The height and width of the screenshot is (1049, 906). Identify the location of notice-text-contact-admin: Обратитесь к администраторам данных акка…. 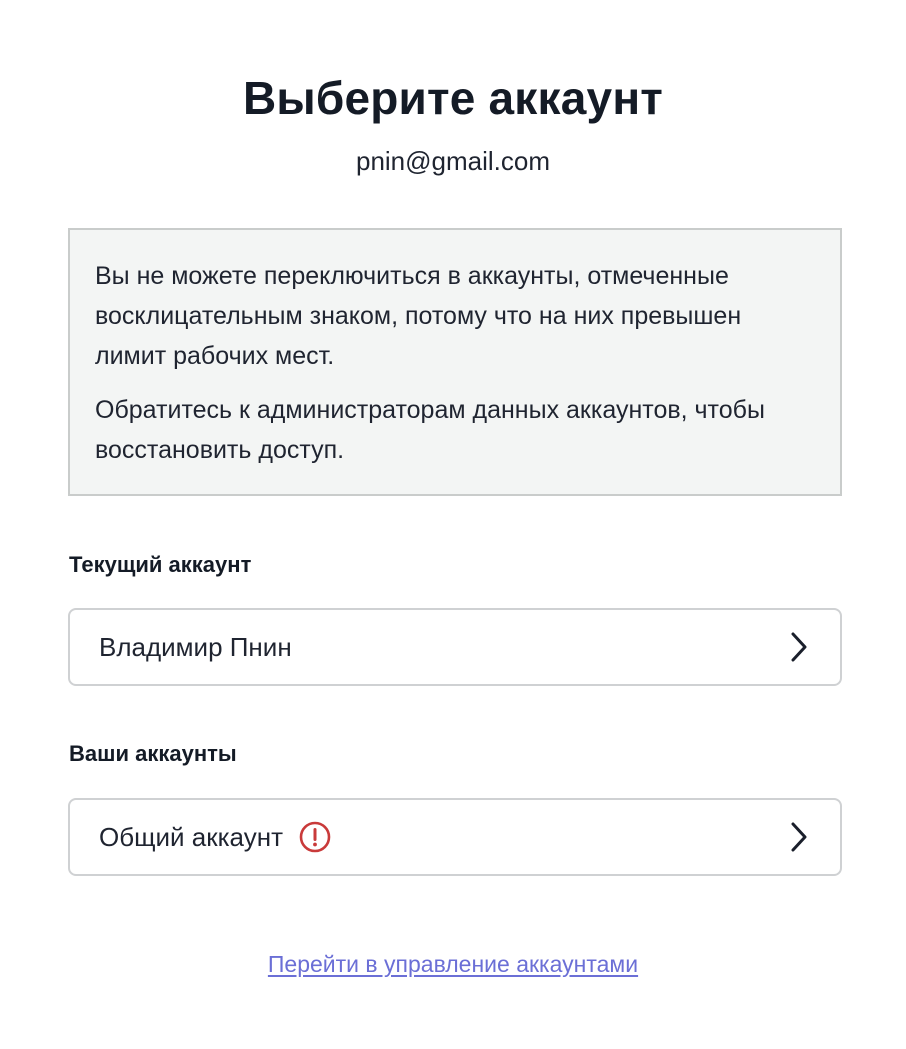
(430, 430).